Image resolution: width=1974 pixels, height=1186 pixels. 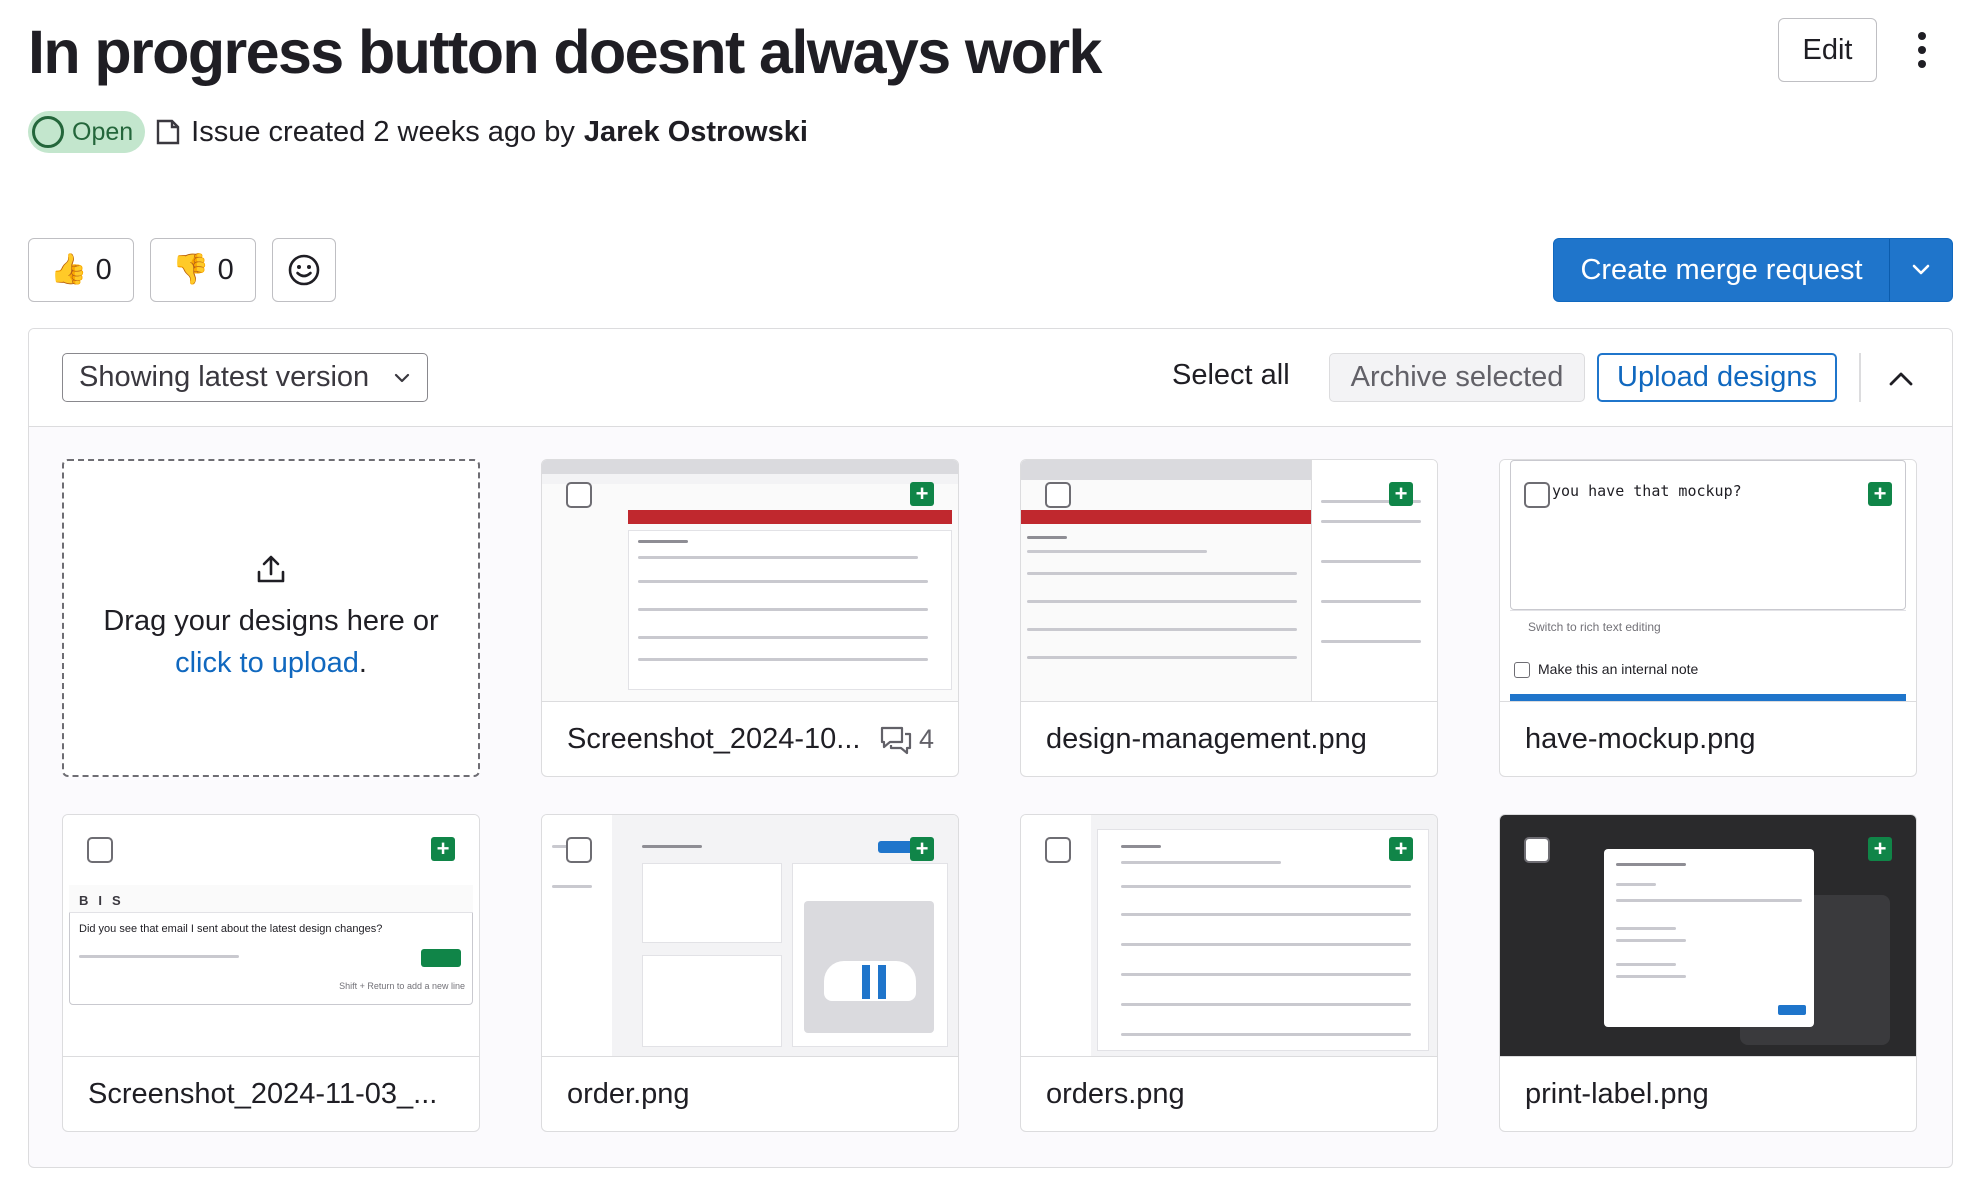 What do you see at coordinates (224, 377) in the screenshot?
I see `version-label: Showing latest version` at bounding box center [224, 377].